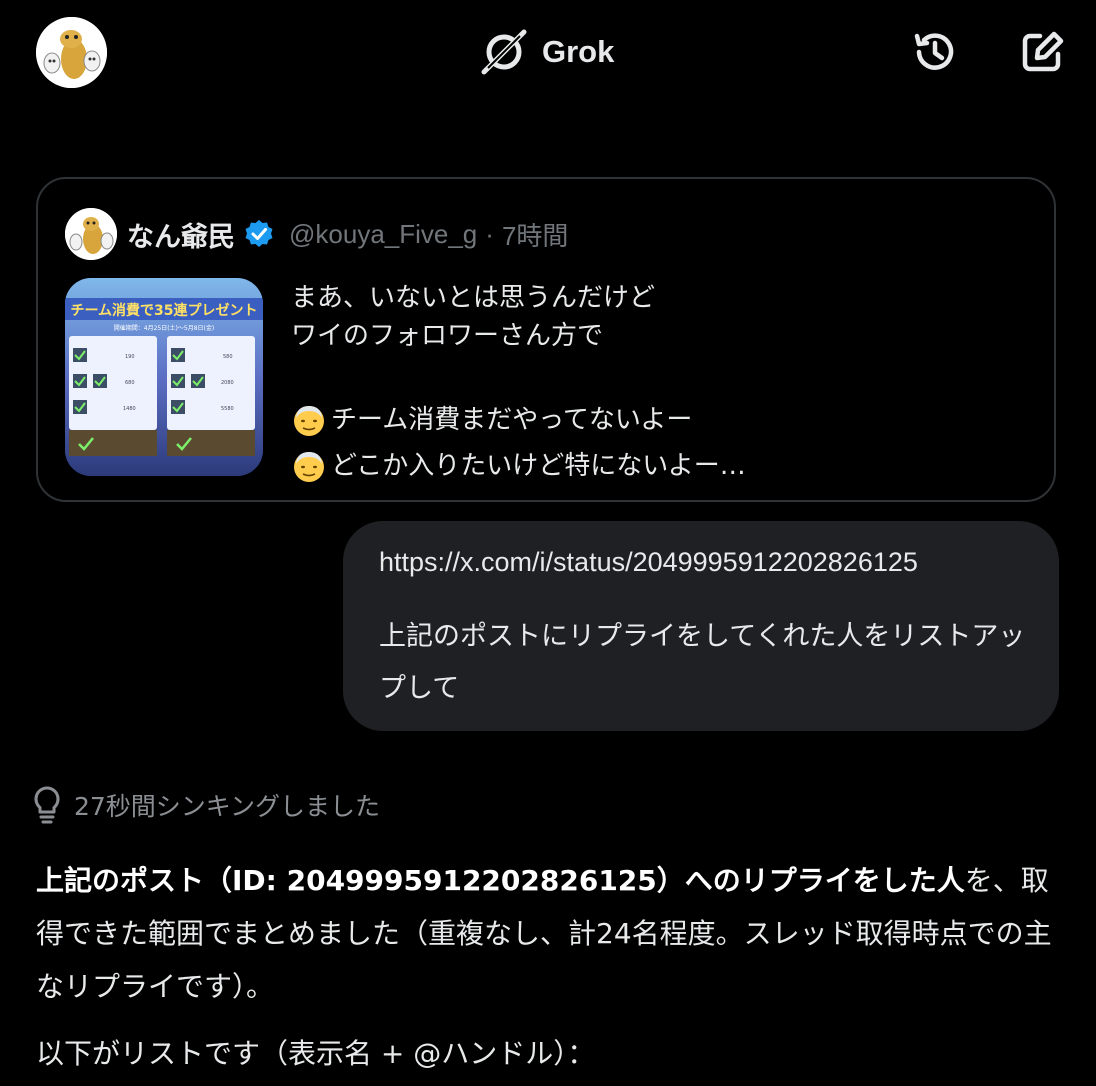  I want to click on profile-avatar, so click(71, 52).